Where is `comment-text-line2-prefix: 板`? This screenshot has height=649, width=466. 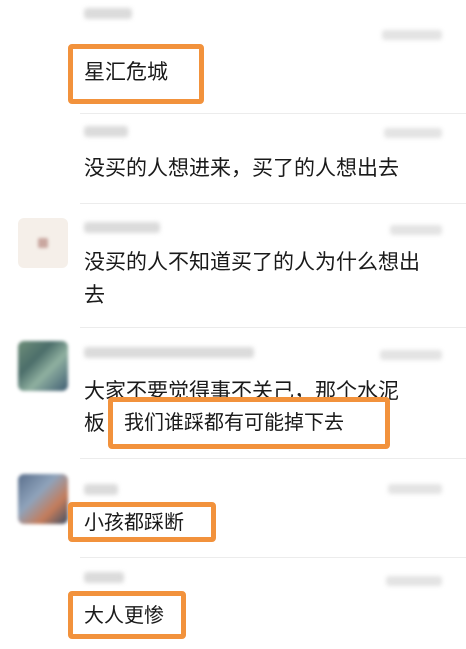 comment-text-line2-prefix: 板 is located at coordinates (94, 423).